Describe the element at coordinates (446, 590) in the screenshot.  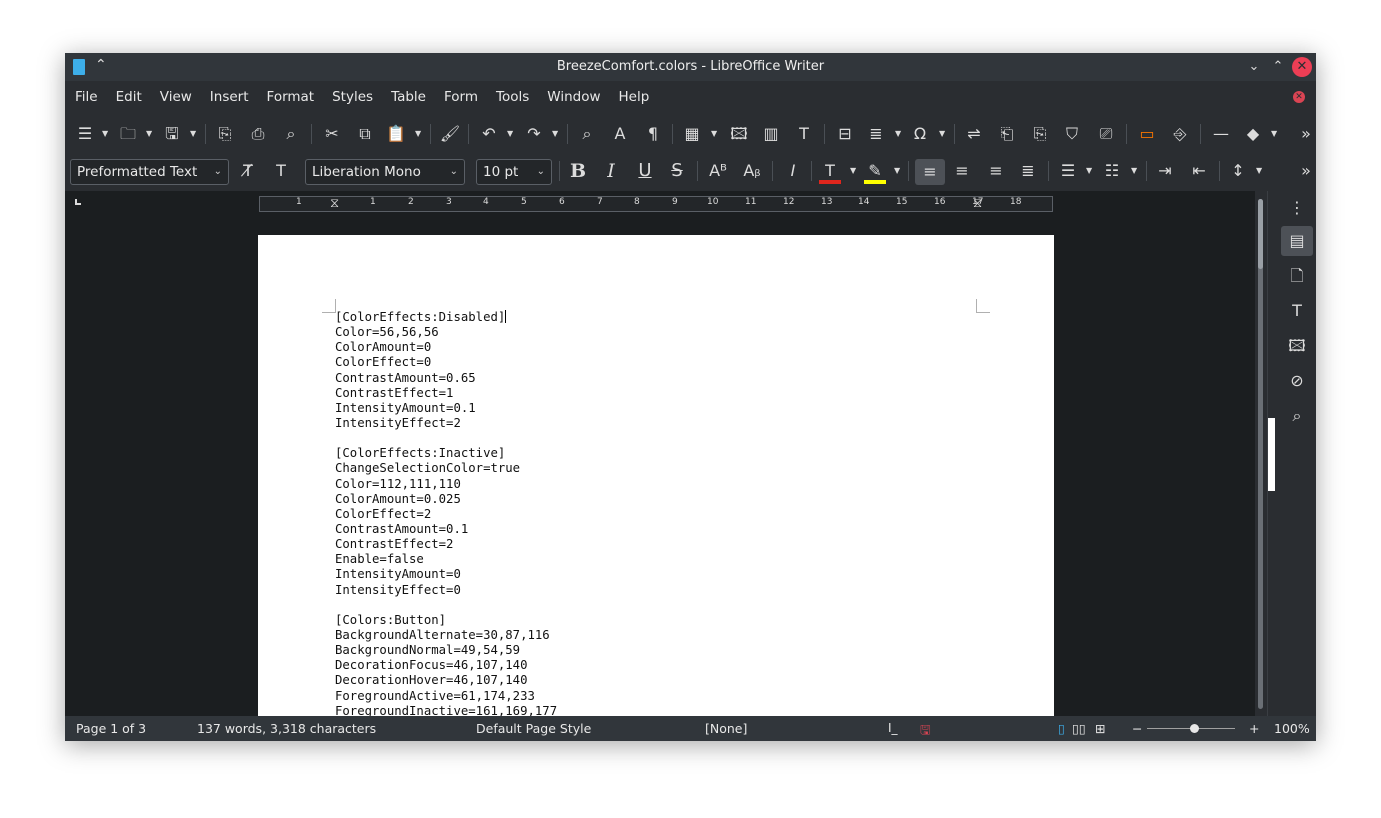
I see `document-line: IntensityEffect=0` at that location.